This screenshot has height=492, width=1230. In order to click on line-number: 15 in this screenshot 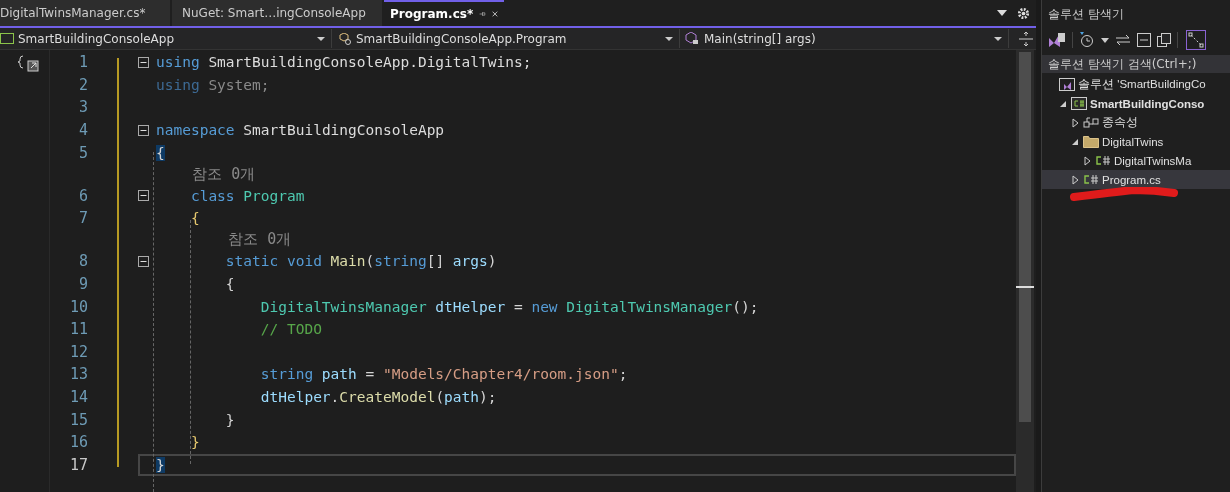, I will do `click(78, 419)`.